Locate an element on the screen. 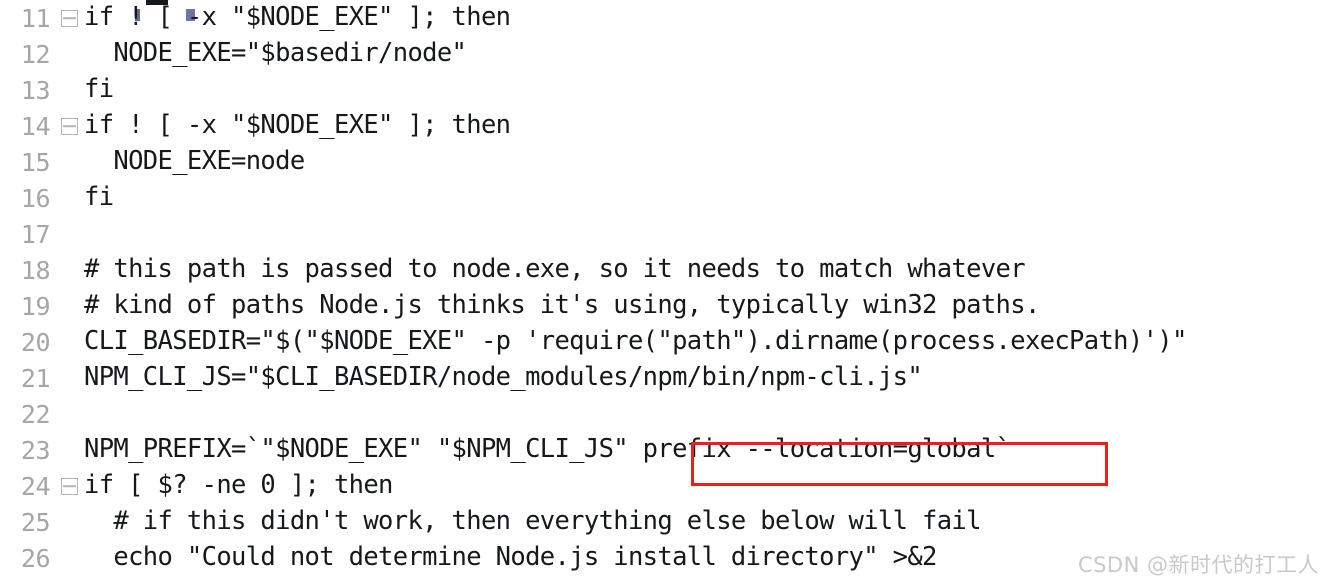 Image resolution: width=1333 pixels, height=585 pixels. code-line: 17 is located at coordinates (666, 234).